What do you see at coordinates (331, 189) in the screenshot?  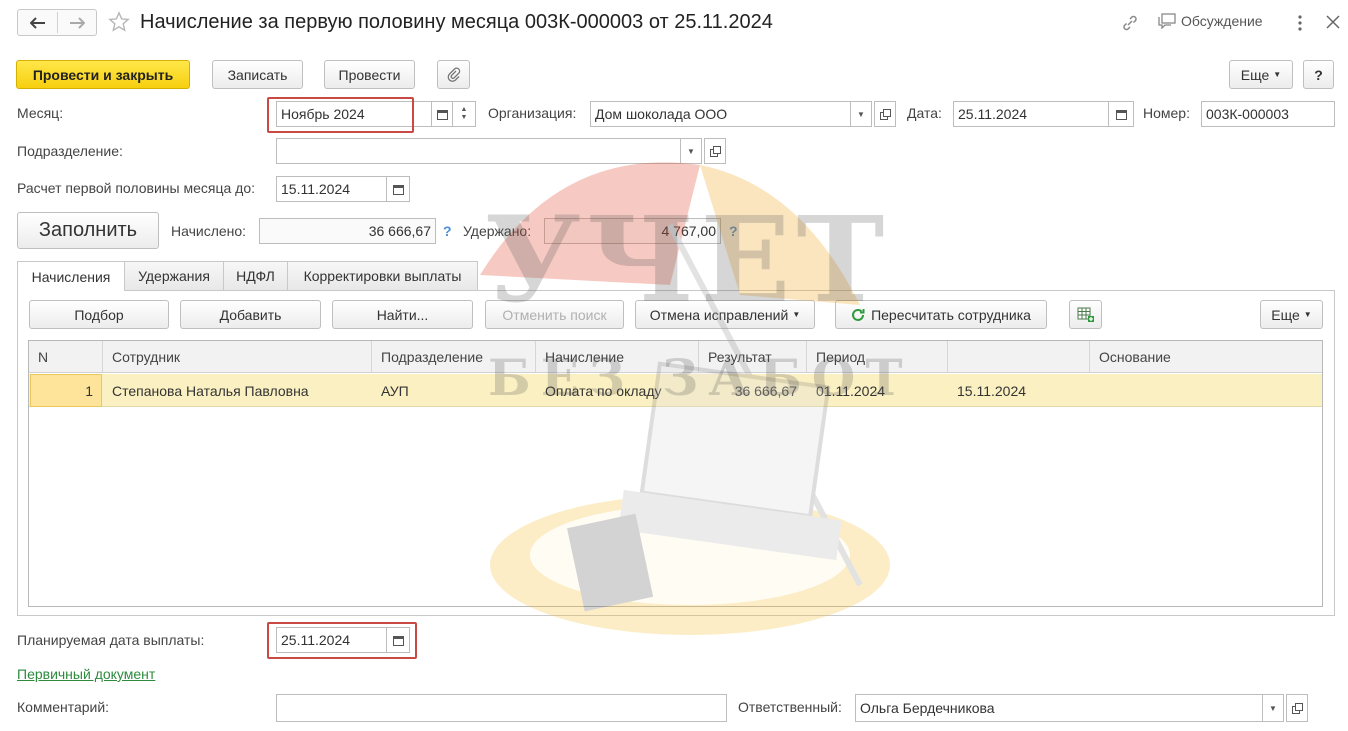 I see `calc-until-field: 15.11.2024` at bounding box center [331, 189].